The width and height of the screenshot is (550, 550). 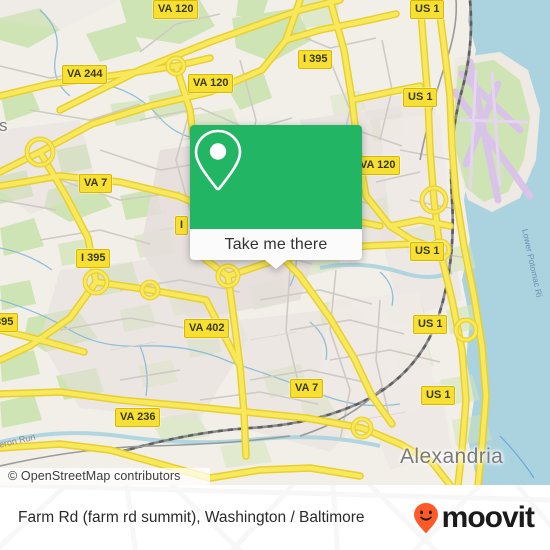 I want to click on place-label-clipped: s, so click(x=4, y=125).